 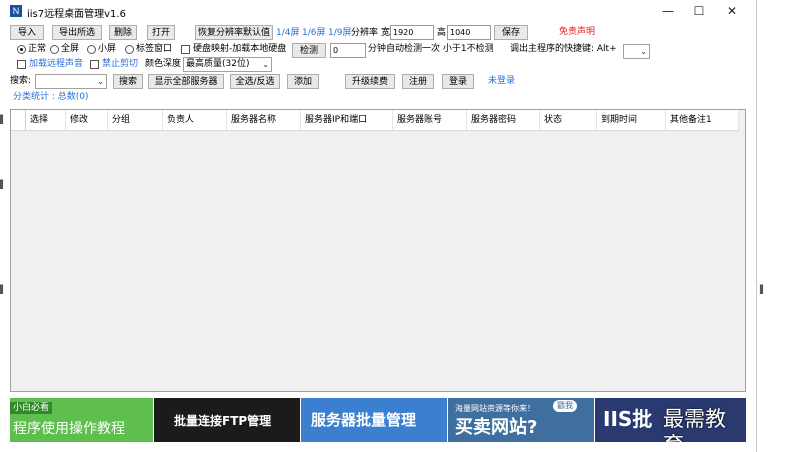 What do you see at coordinates (135, 120) in the screenshot?
I see `column-header: 分组` at bounding box center [135, 120].